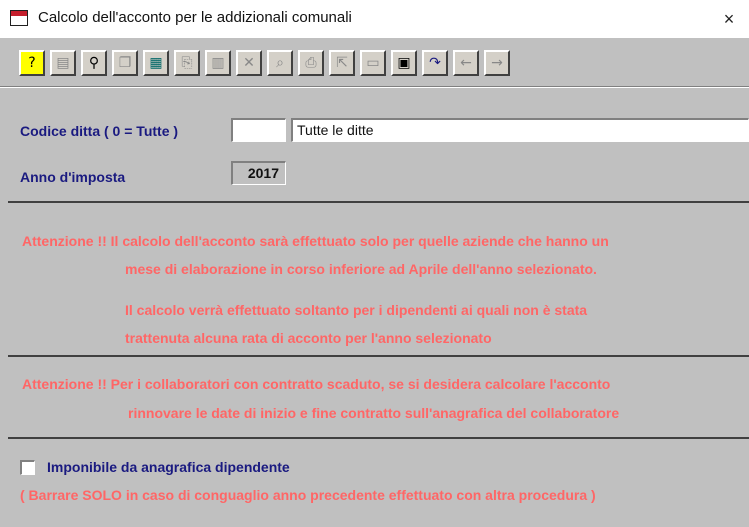  What do you see at coordinates (63, 63) in the screenshot?
I see `properties-icon: ▤` at bounding box center [63, 63].